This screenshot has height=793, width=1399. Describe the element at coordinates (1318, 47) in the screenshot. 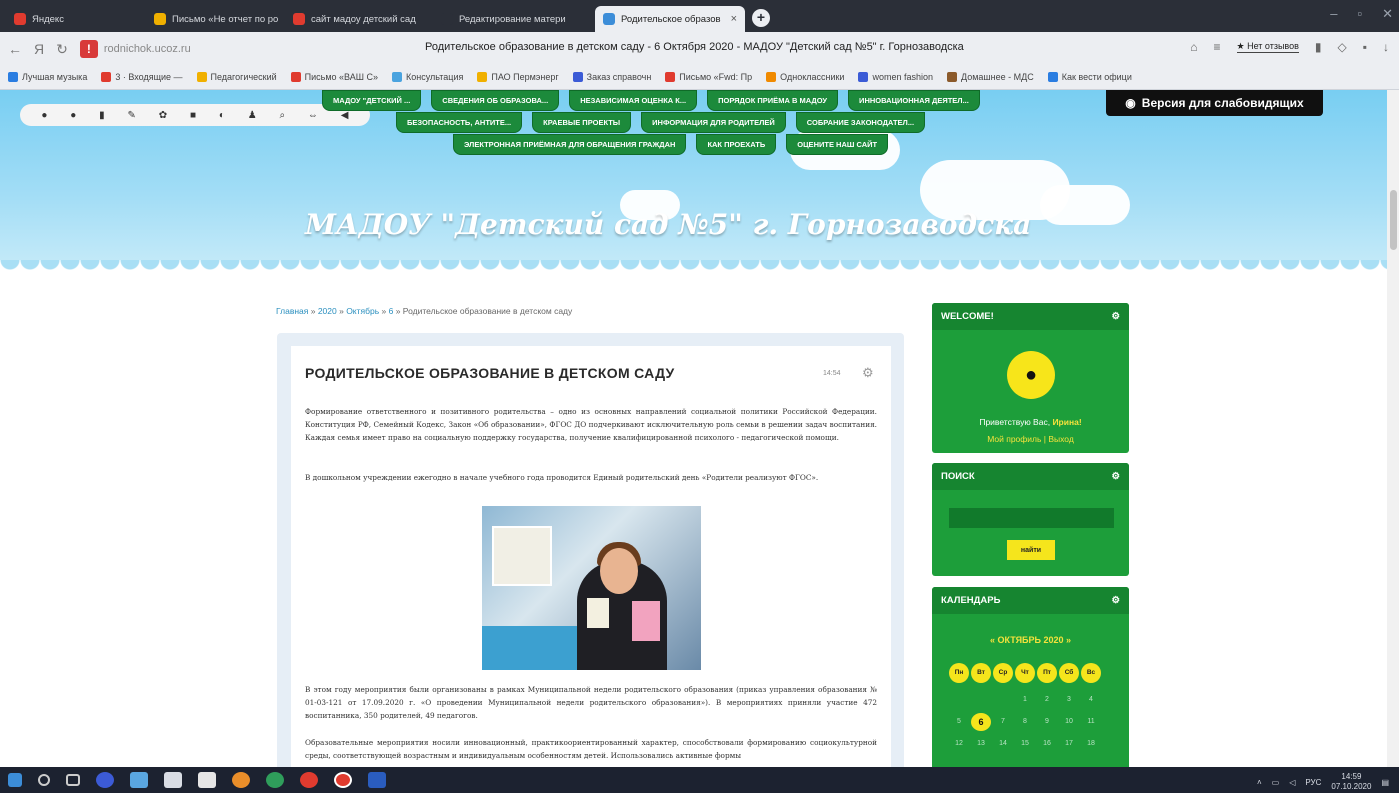

I see `bookmark-icon: ▮` at that location.